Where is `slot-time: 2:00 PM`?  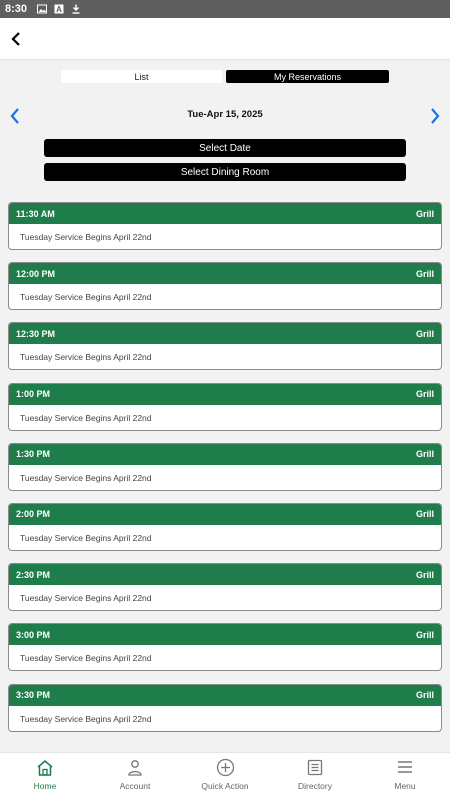
slot-time: 2:00 PM is located at coordinates (33, 514).